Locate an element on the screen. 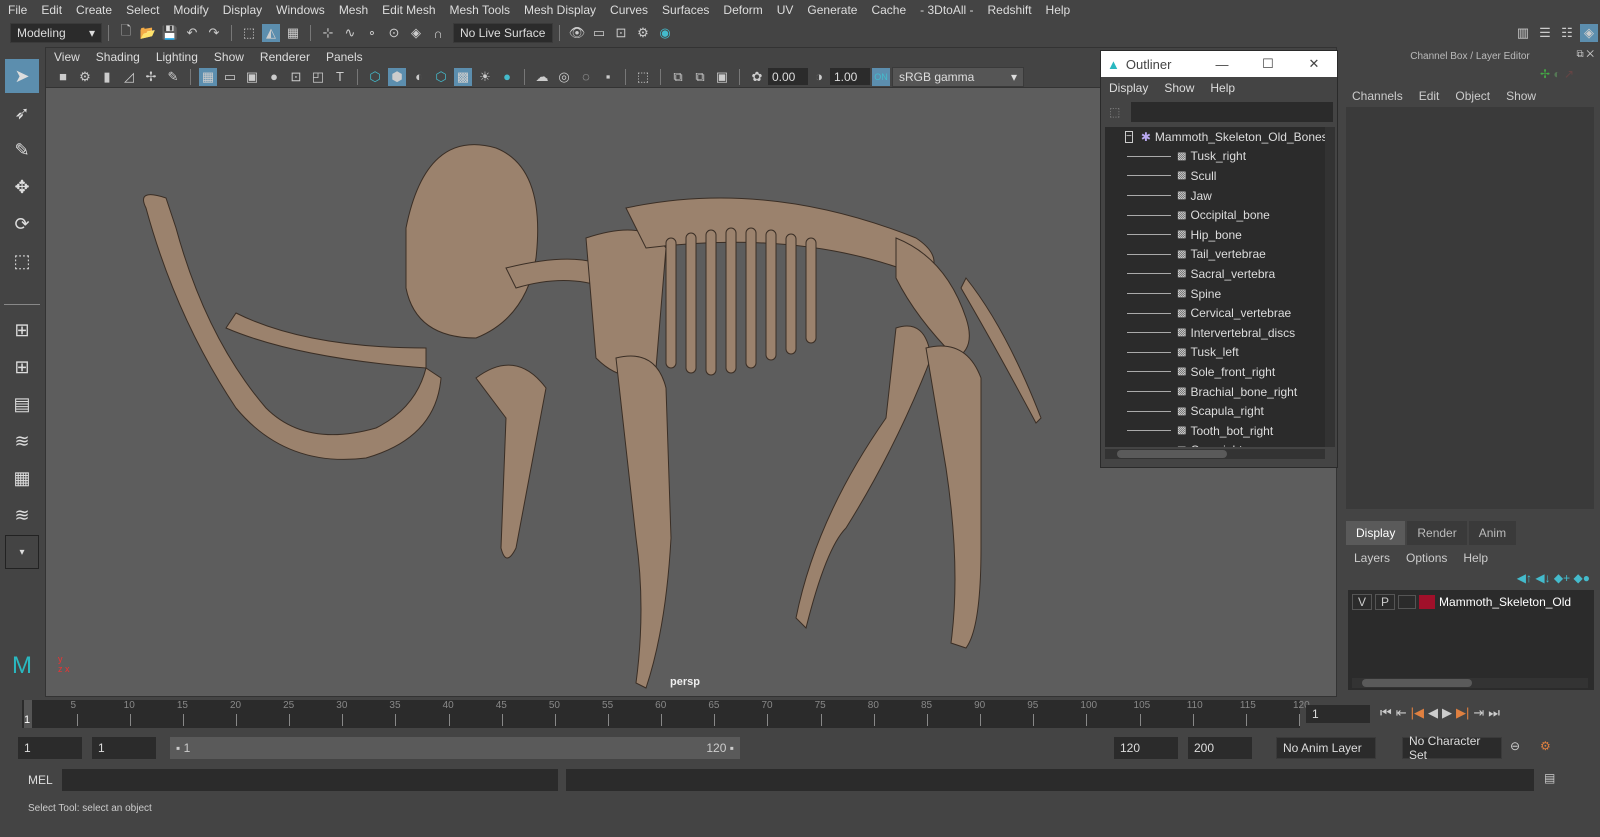  menu-select: Select is located at coordinates (142, 10).